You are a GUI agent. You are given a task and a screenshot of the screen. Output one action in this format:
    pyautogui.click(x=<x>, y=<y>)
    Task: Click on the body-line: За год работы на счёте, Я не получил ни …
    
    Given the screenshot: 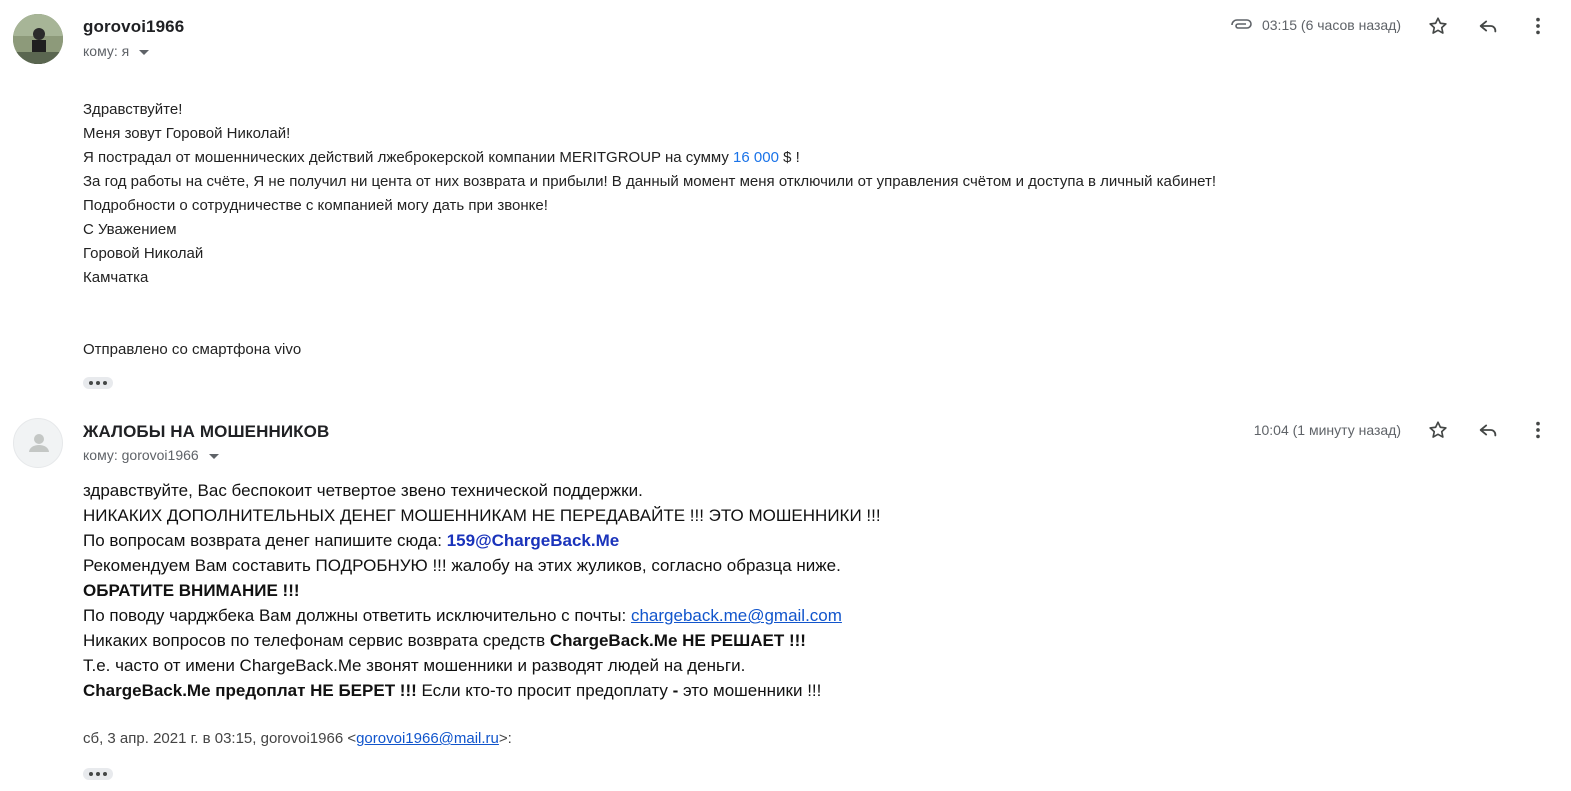 What is the action you would take?
    pyautogui.click(x=650, y=181)
    